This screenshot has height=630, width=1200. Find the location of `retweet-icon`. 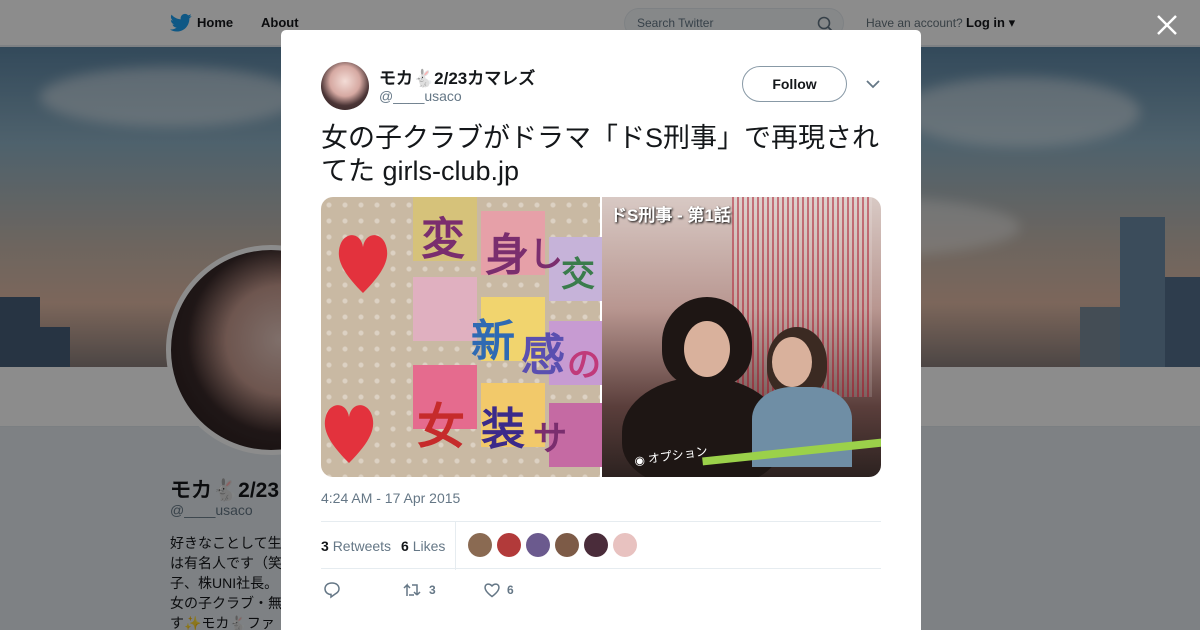

retweet-icon is located at coordinates (412, 589).